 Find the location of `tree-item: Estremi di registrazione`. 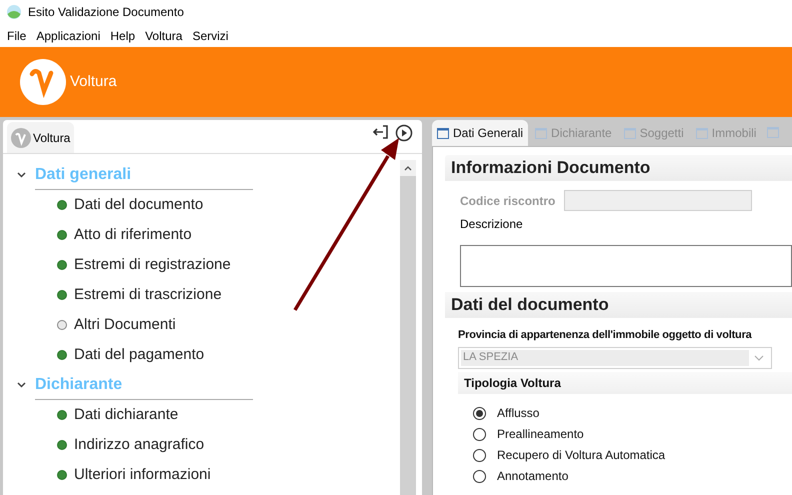

tree-item: Estremi di registrazione is located at coordinates (152, 265).